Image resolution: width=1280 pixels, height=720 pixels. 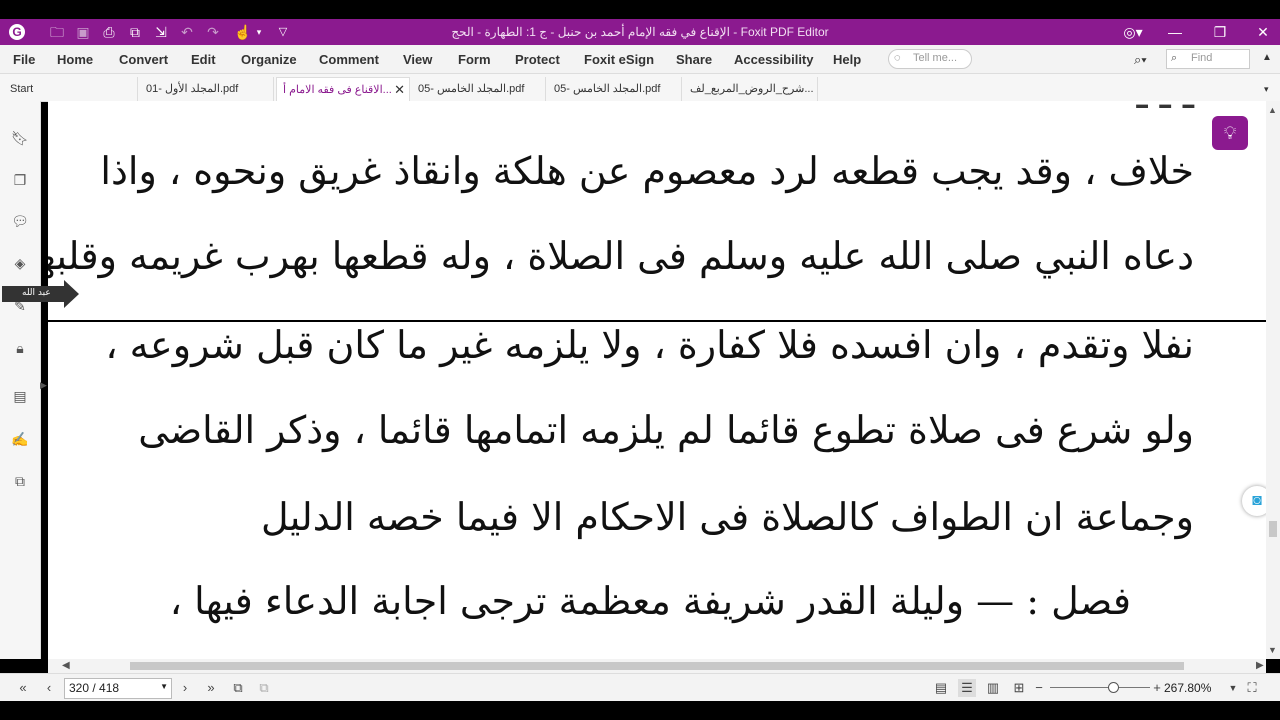 What do you see at coordinates (264, 688) in the screenshot?
I see `next-view-icon: ⧉` at bounding box center [264, 688].